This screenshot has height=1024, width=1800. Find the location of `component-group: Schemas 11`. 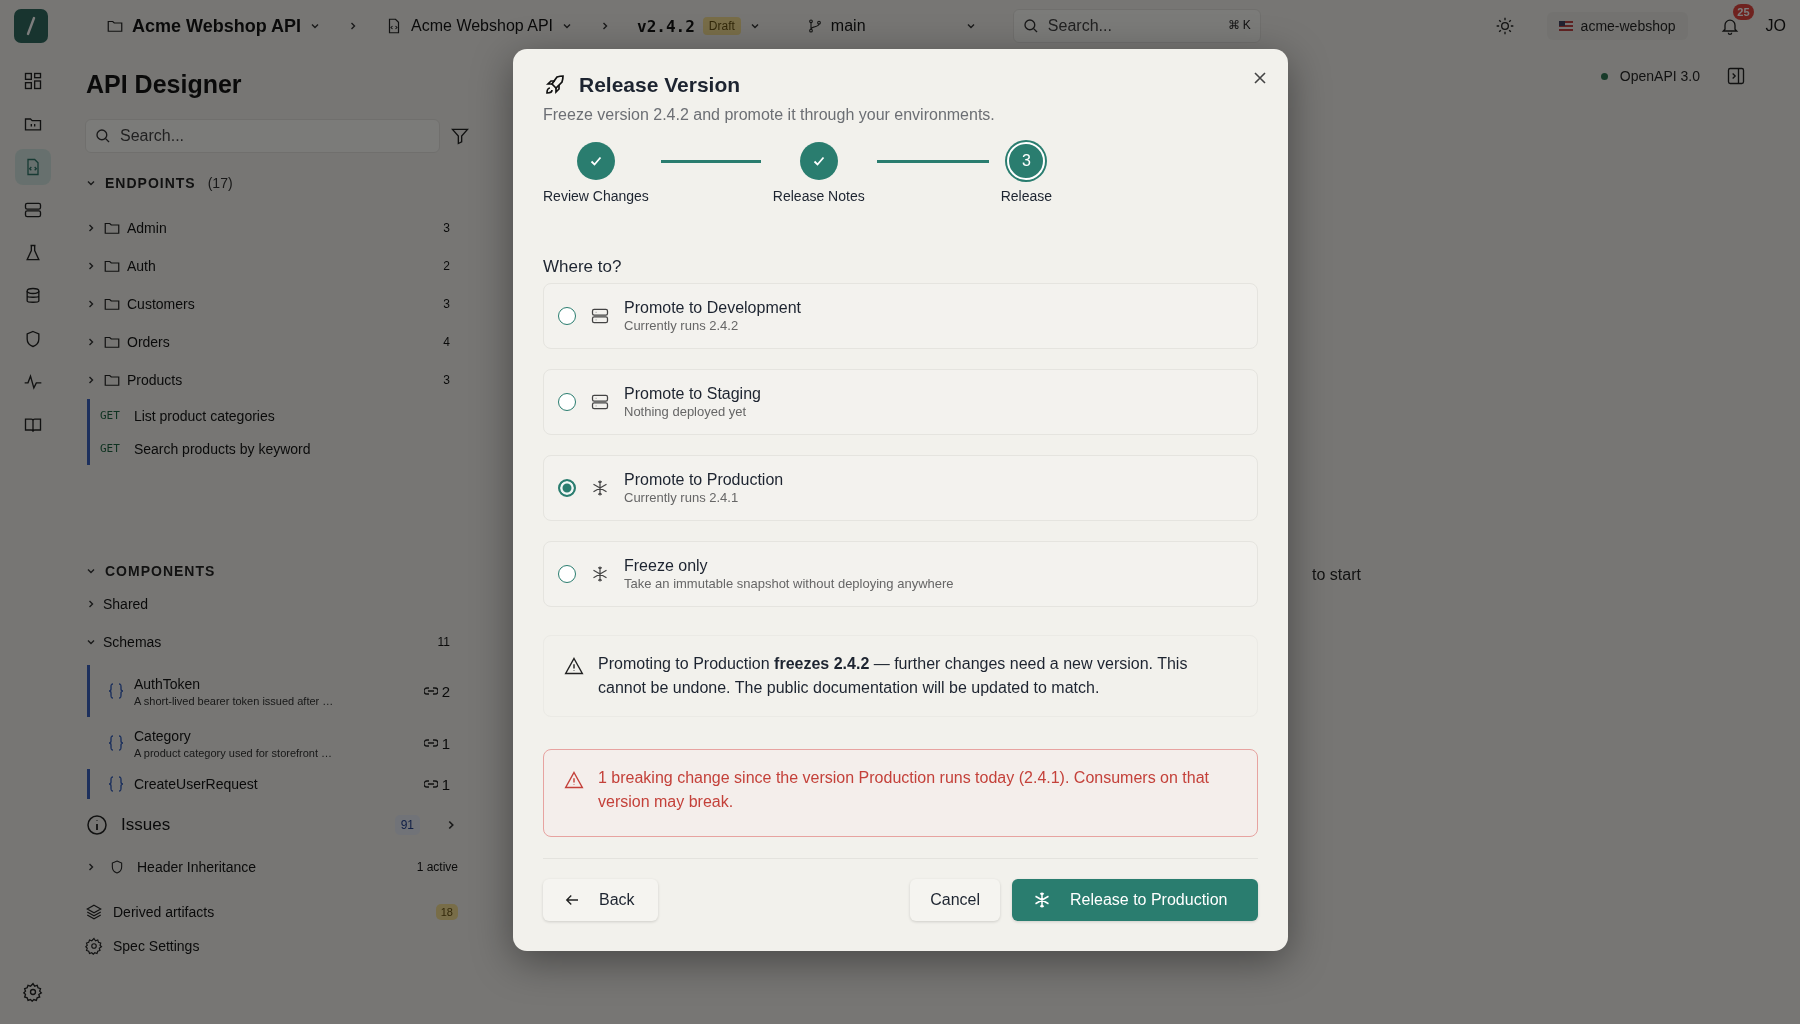

component-group: Schemas 11 is located at coordinates (277, 642).